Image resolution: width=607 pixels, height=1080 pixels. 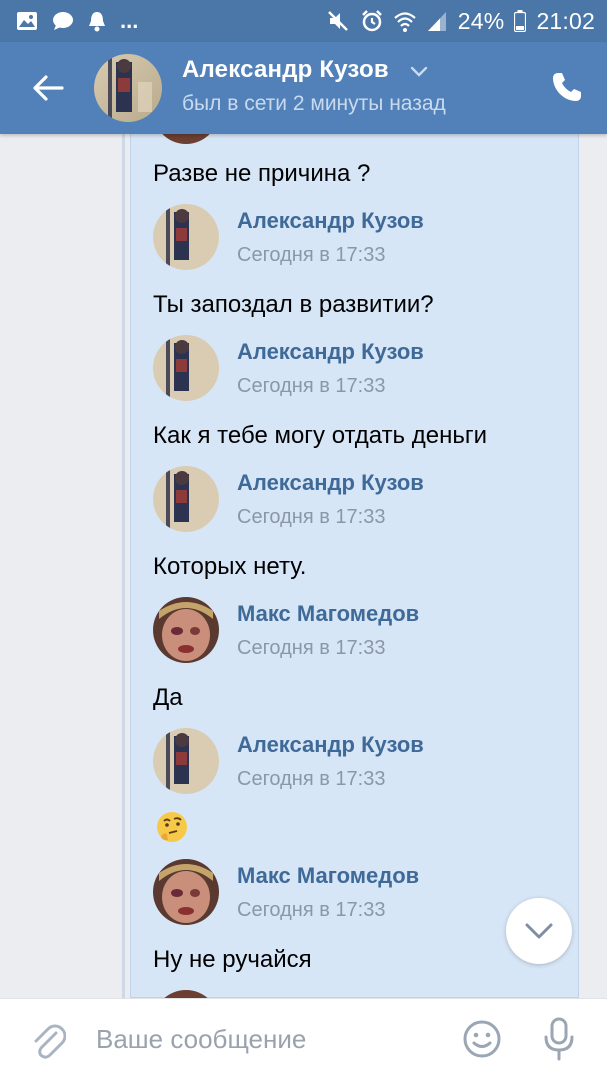 I want to click on battery-percent: 24%, so click(x=481, y=20).